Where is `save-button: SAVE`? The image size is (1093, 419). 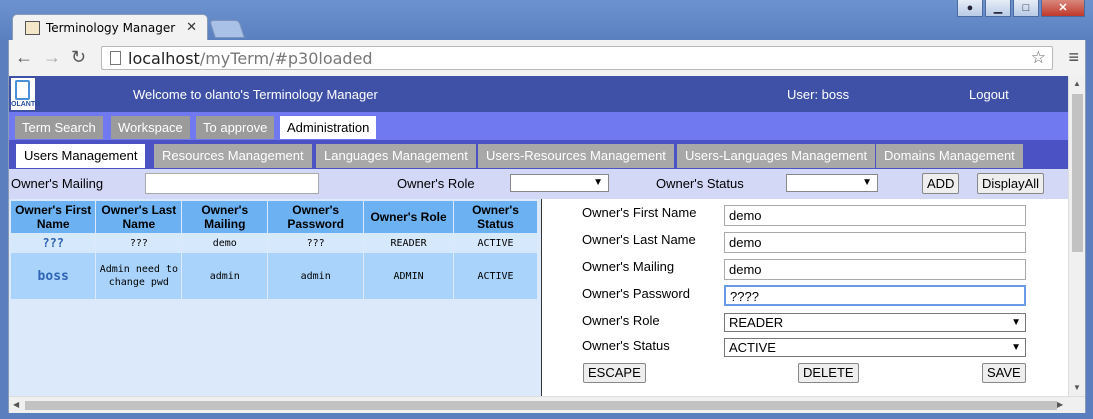
save-button: SAVE is located at coordinates (1004, 373).